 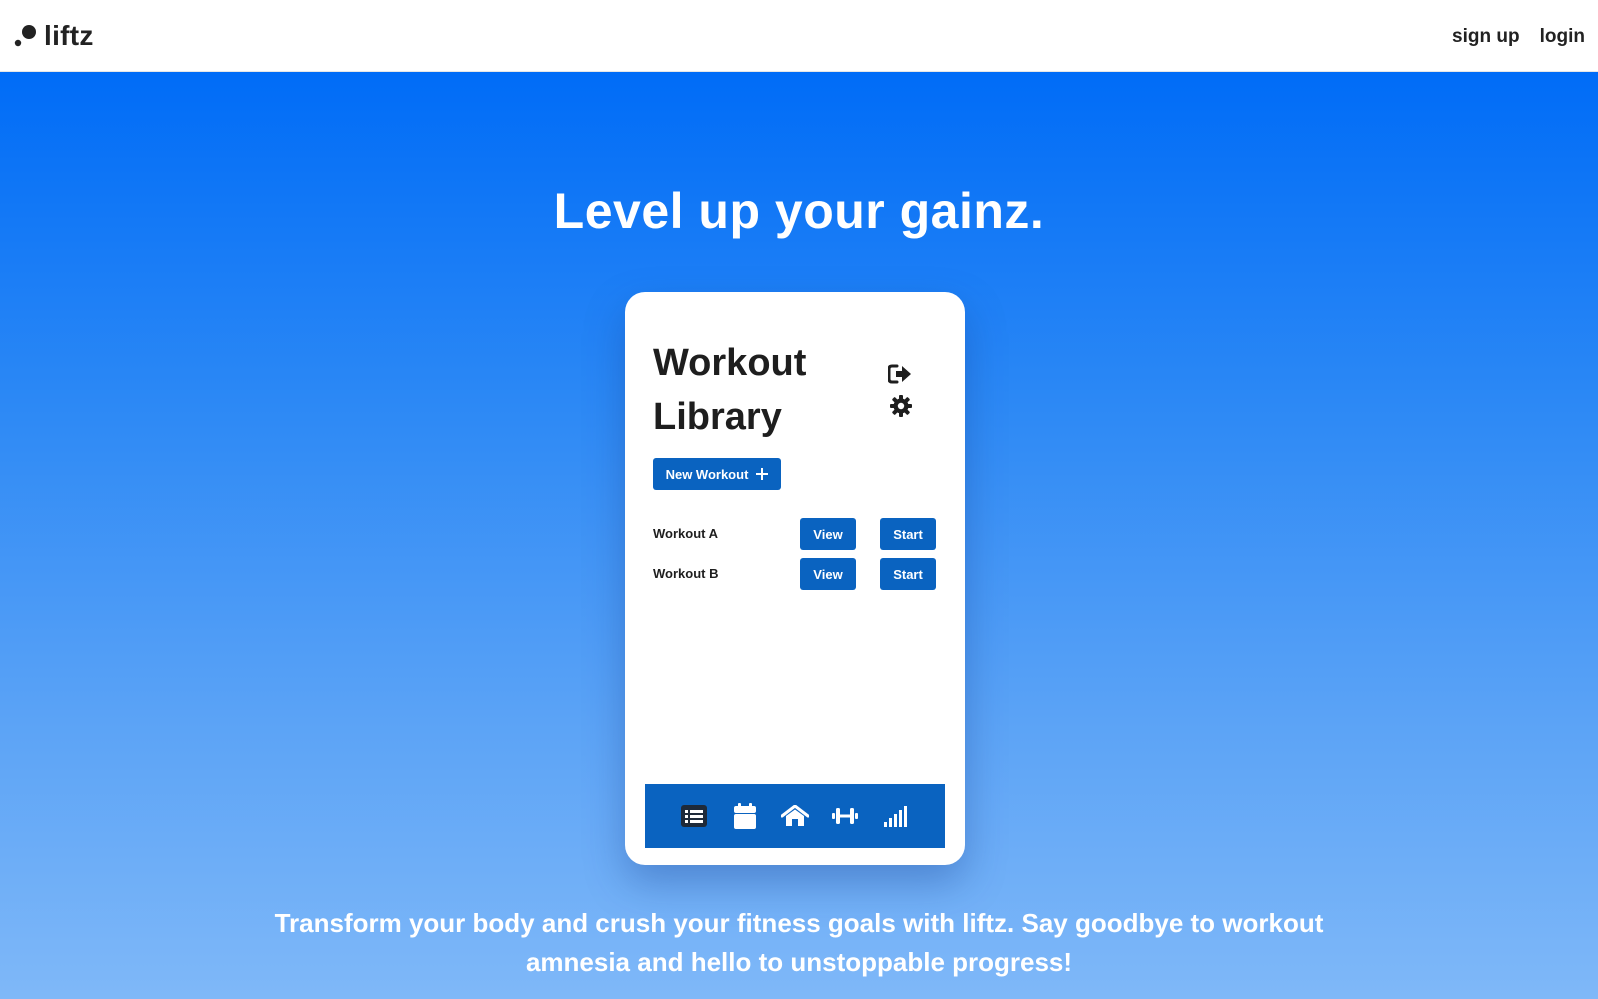 I want to click on login-link: login, so click(x=1562, y=37).